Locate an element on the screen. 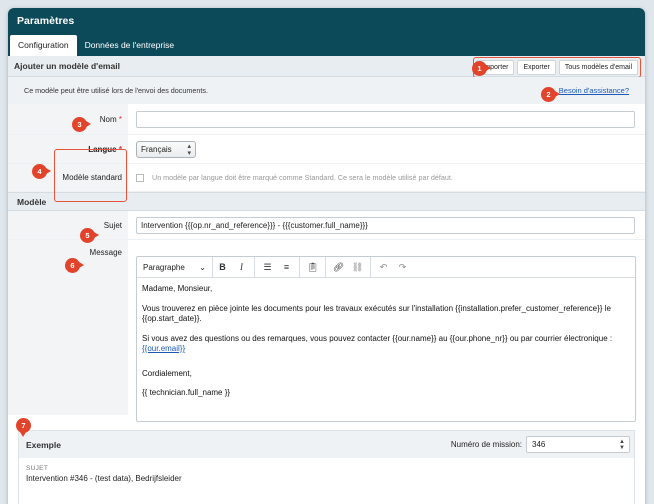 This screenshot has height=504, width=654. marker-3: 3 is located at coordinates (81, 124).